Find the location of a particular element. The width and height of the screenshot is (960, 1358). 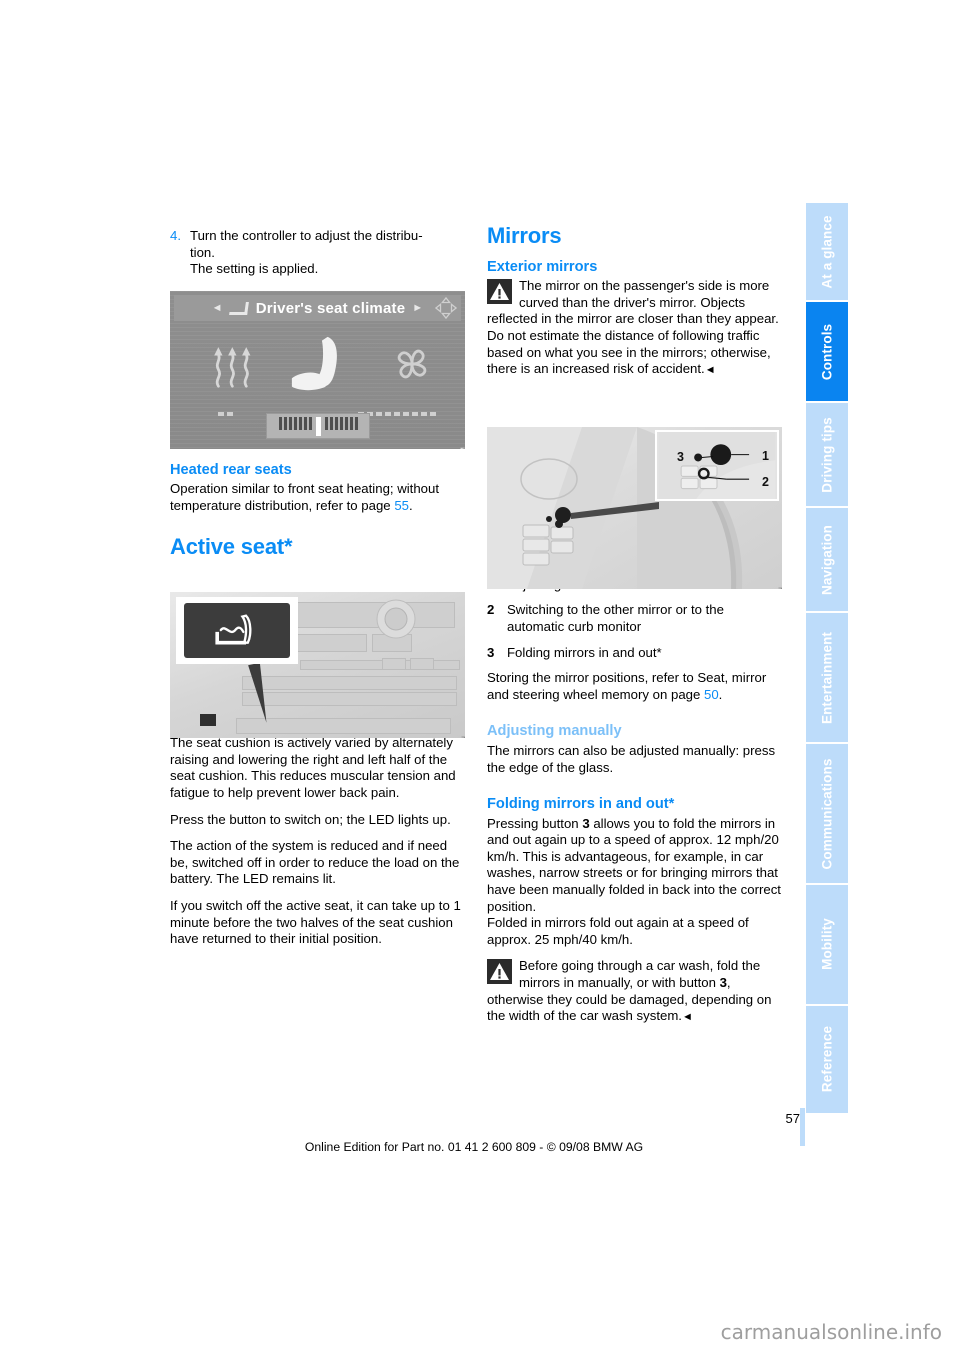

mirror-joystick is located at coordinates (721, 455).